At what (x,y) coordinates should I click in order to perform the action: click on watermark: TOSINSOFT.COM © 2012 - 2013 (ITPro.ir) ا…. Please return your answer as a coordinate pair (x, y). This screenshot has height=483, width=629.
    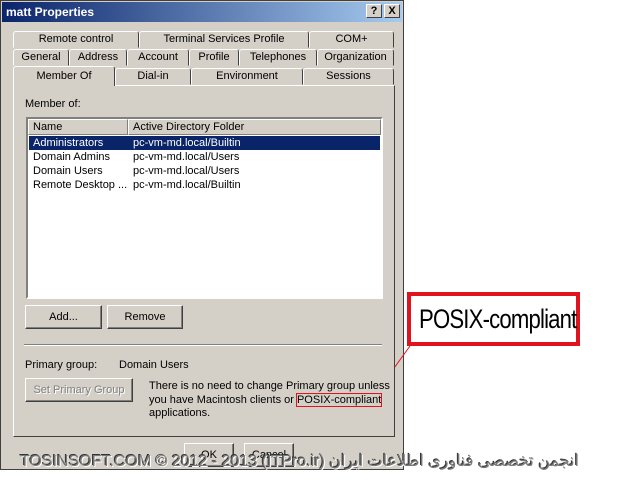
    Looking at the image, I should click on (300, 461).